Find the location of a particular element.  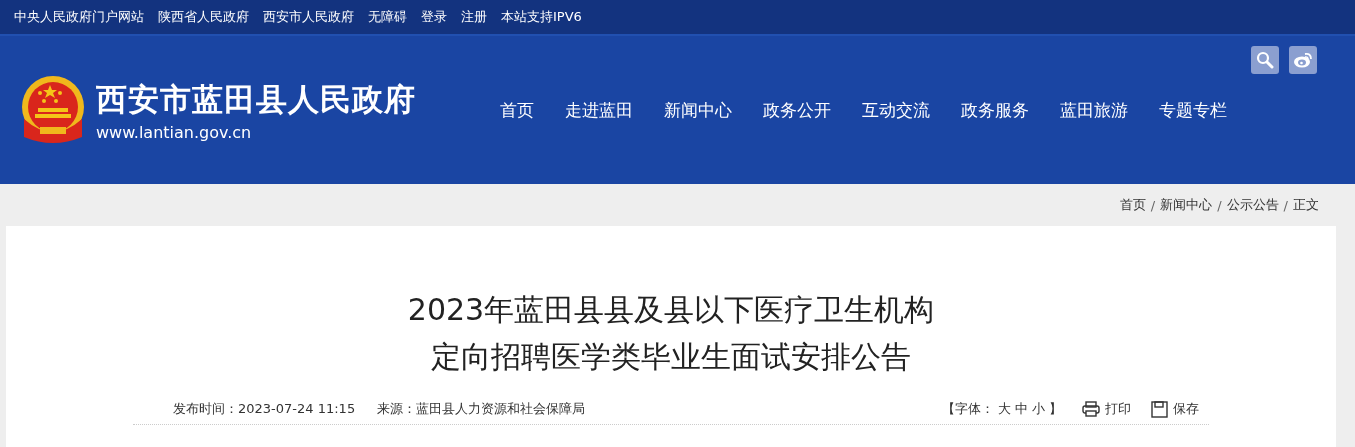

nav-item: 新闻中心 is located at coordinates (698, 110).